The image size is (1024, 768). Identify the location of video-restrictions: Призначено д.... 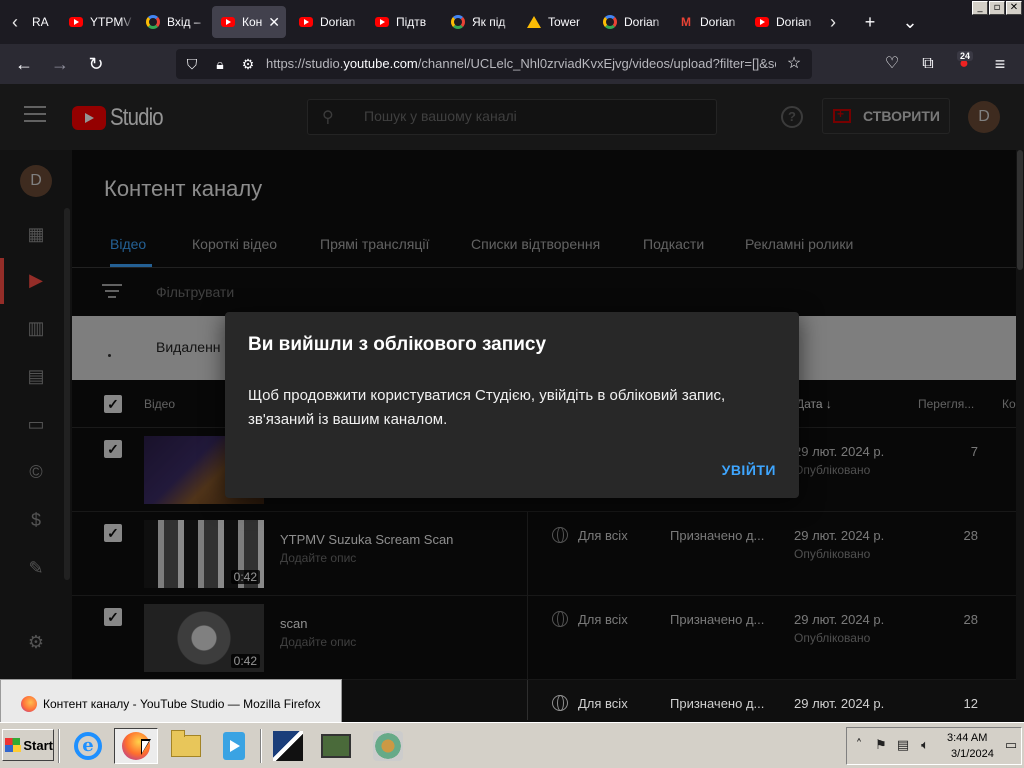
(717, 703).